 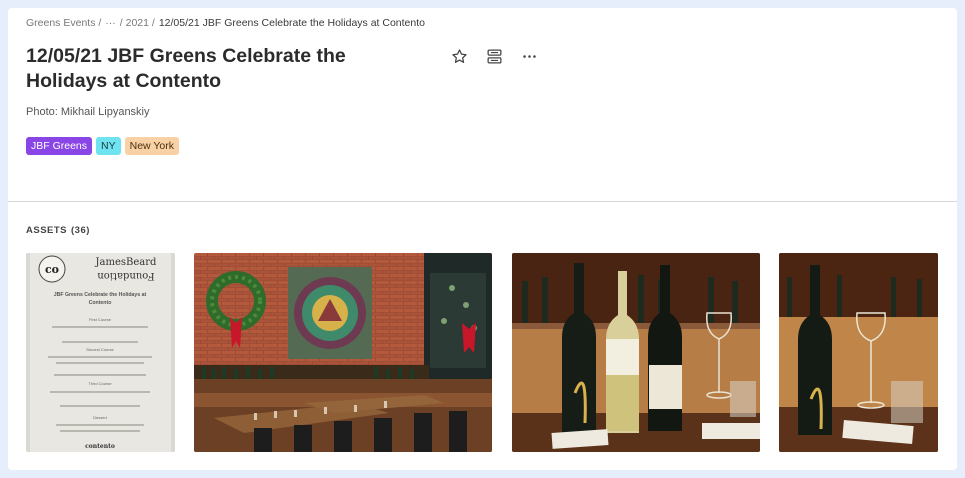 I want to click on layout-button, so click(x=494, y=56).